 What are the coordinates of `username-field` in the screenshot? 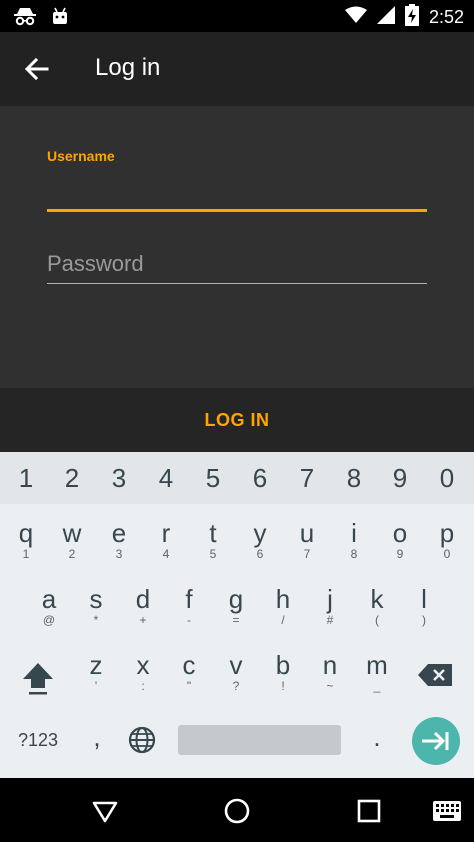 It's located at (237, 190).